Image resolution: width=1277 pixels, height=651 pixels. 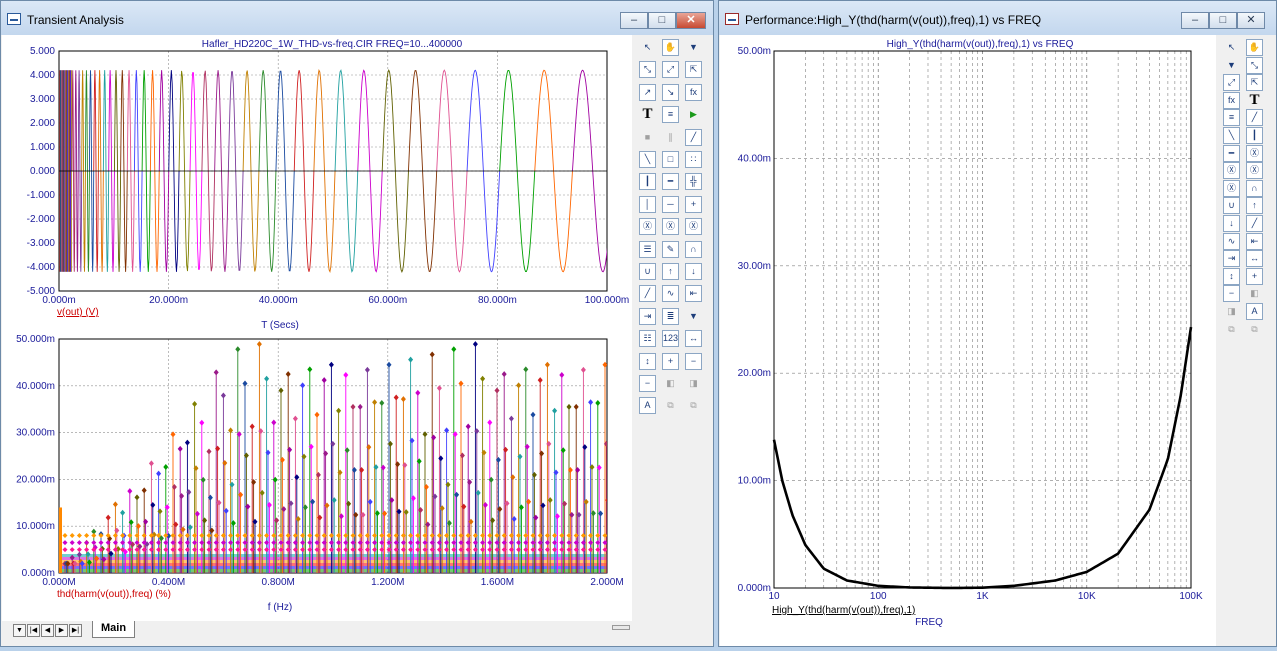 I want to click on frame-icon: □, so click(x=670, y=159).